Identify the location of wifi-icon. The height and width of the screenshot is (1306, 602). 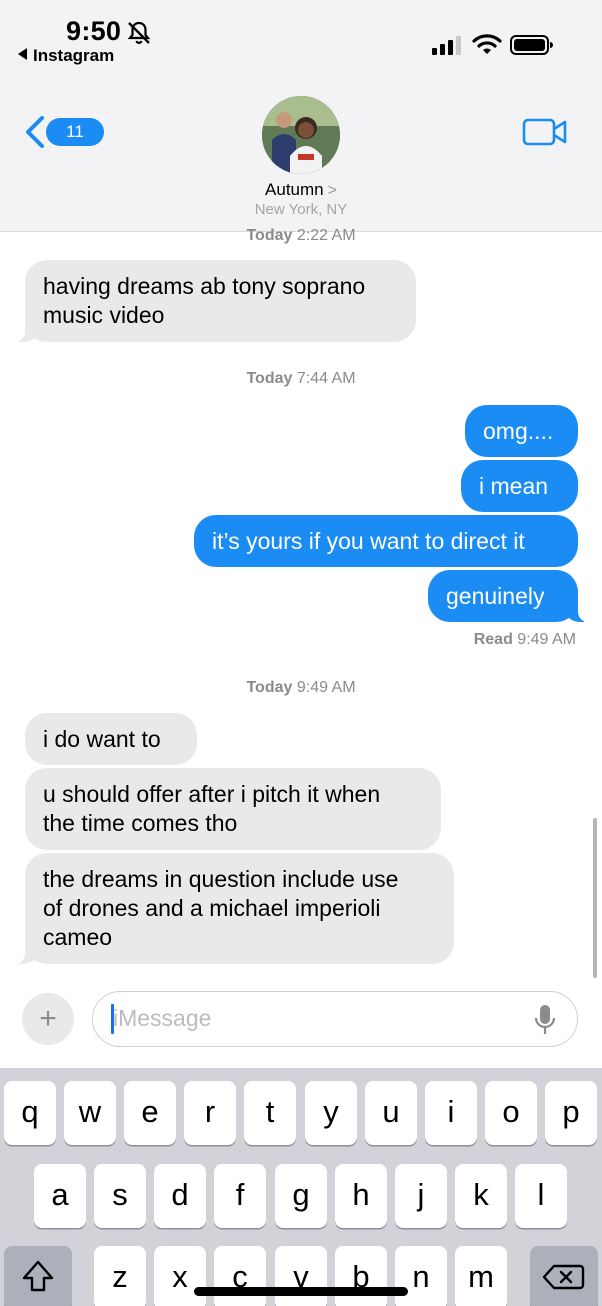
(487, 44).